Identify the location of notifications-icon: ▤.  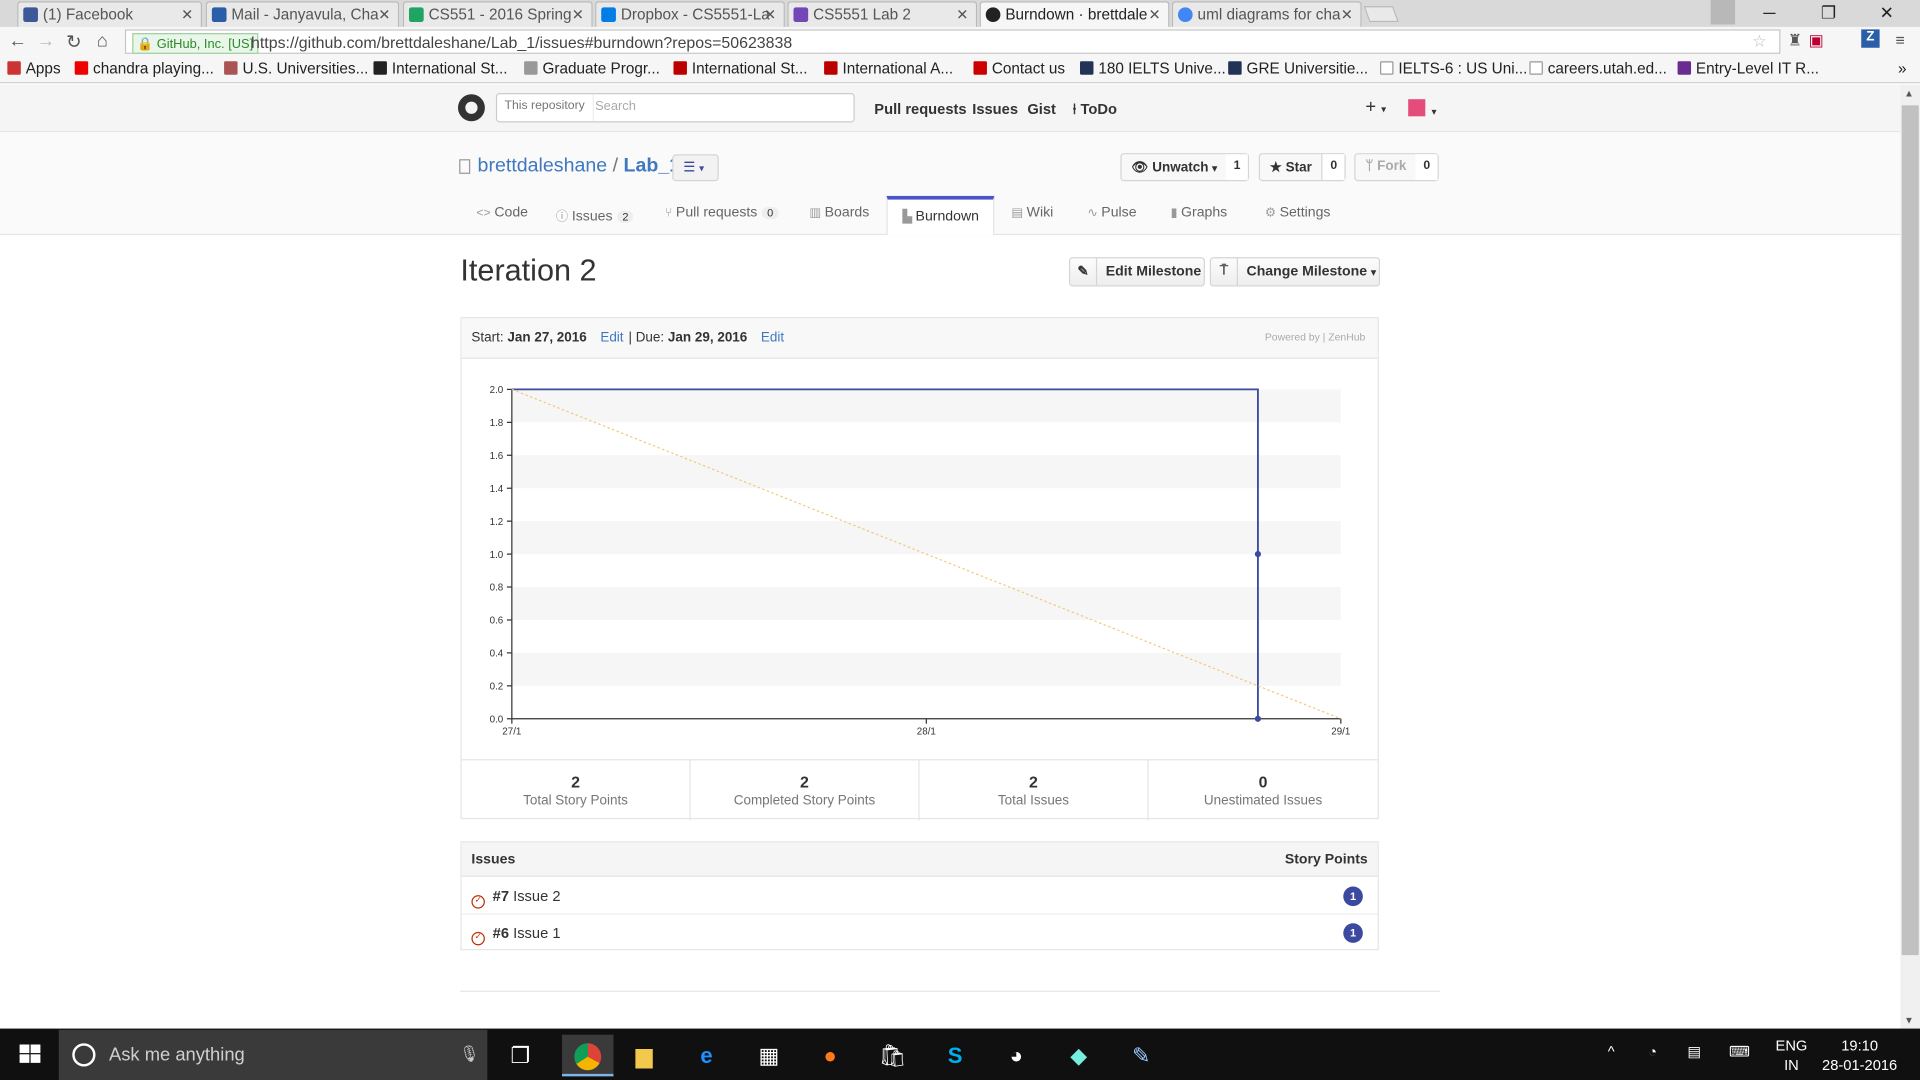
(1694, 1051).